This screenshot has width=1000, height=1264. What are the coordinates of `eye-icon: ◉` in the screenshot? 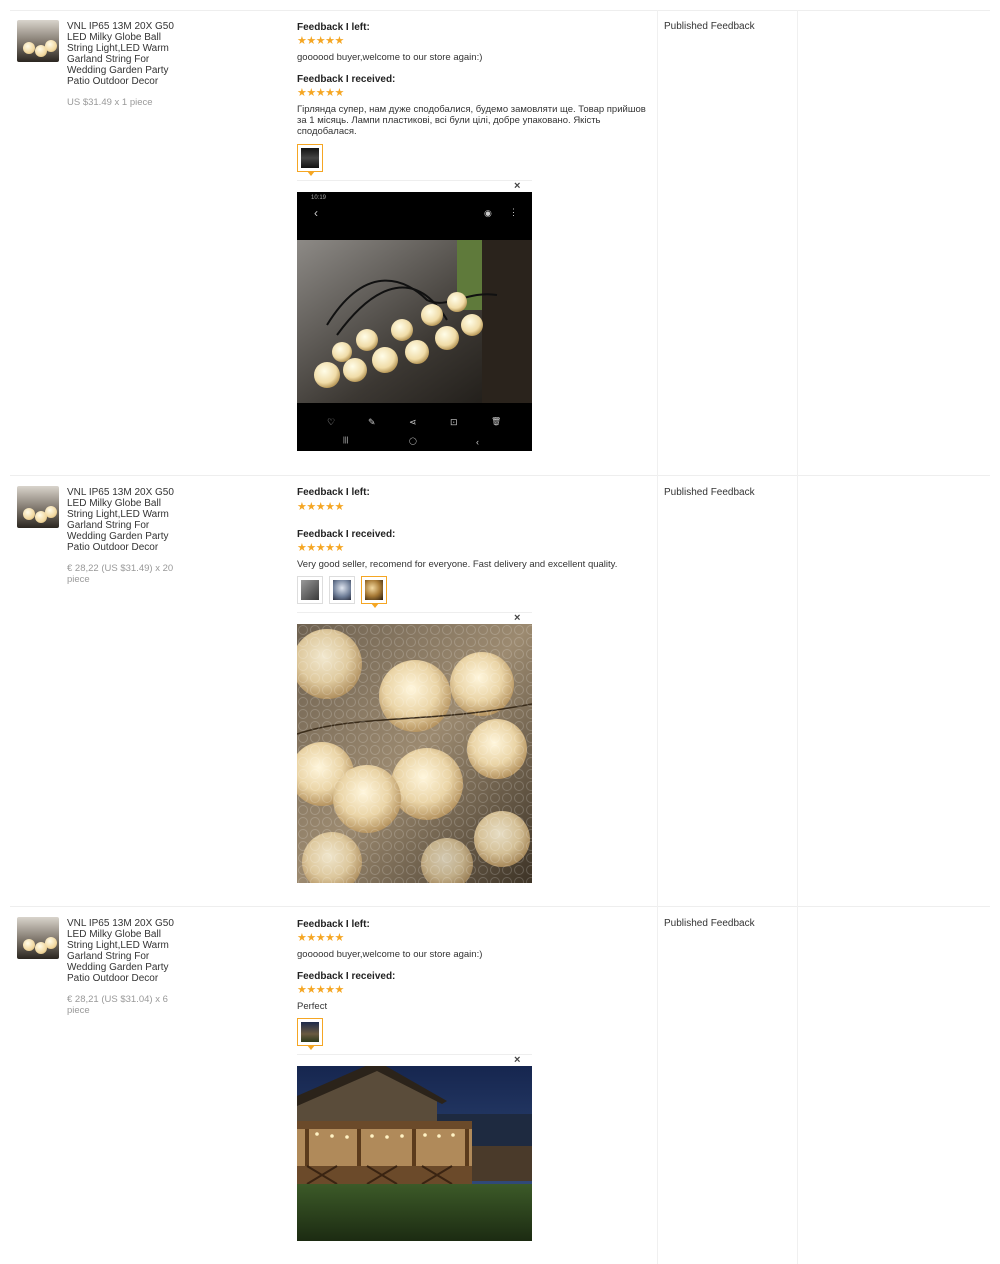 It's located at (488, 213).